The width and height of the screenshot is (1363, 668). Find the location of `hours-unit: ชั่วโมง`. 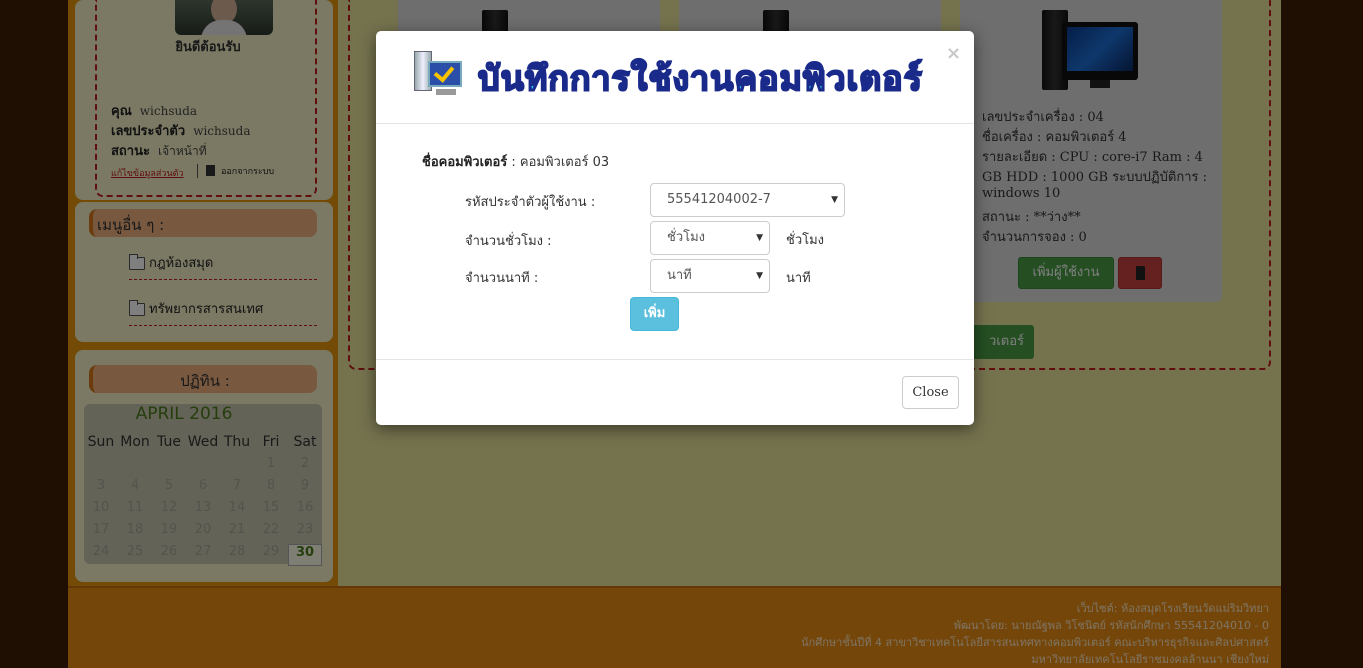

hours-unit: ชั่วโมง is located at coordinates (805, 240).